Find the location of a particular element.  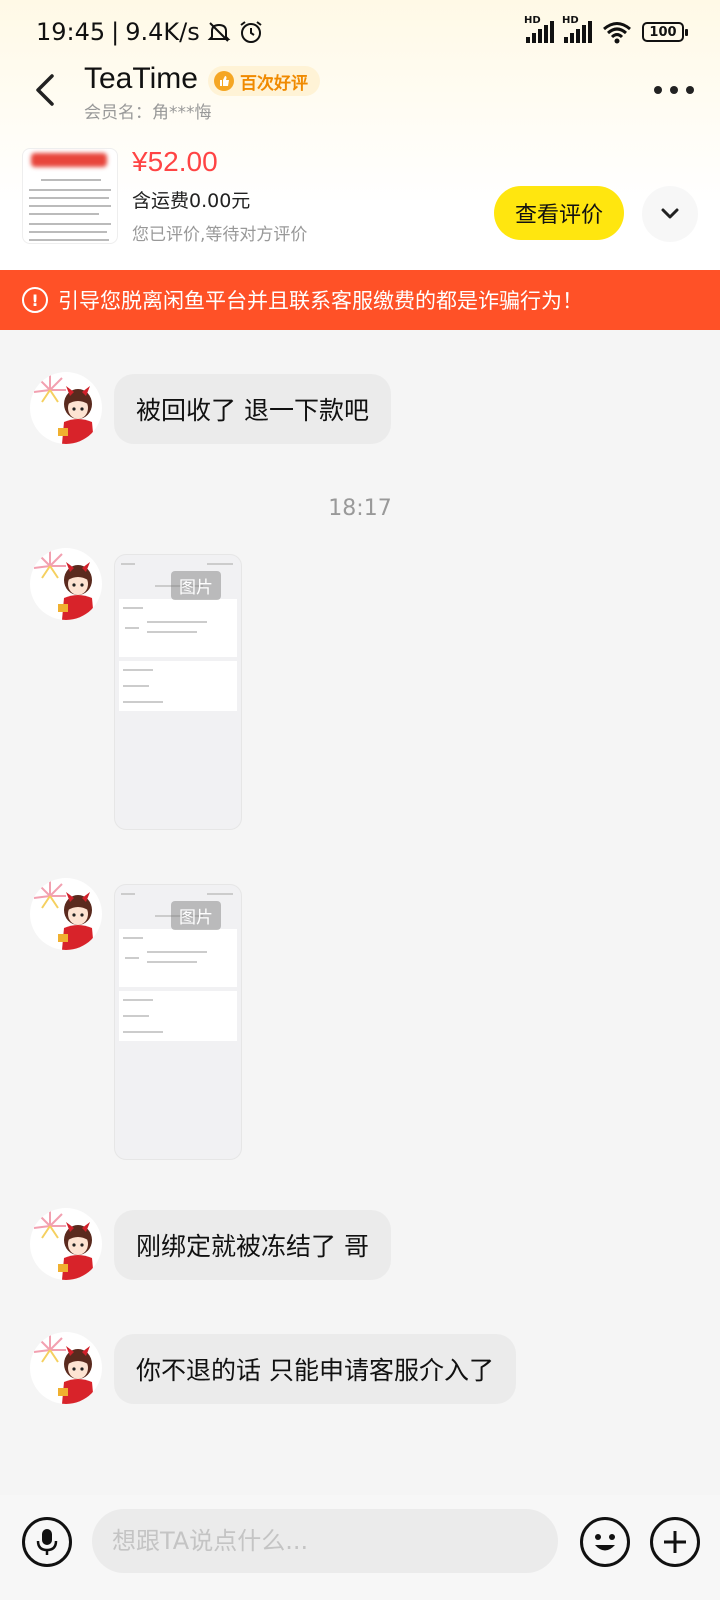

emoji-button is located at coordinates (605, 1542).